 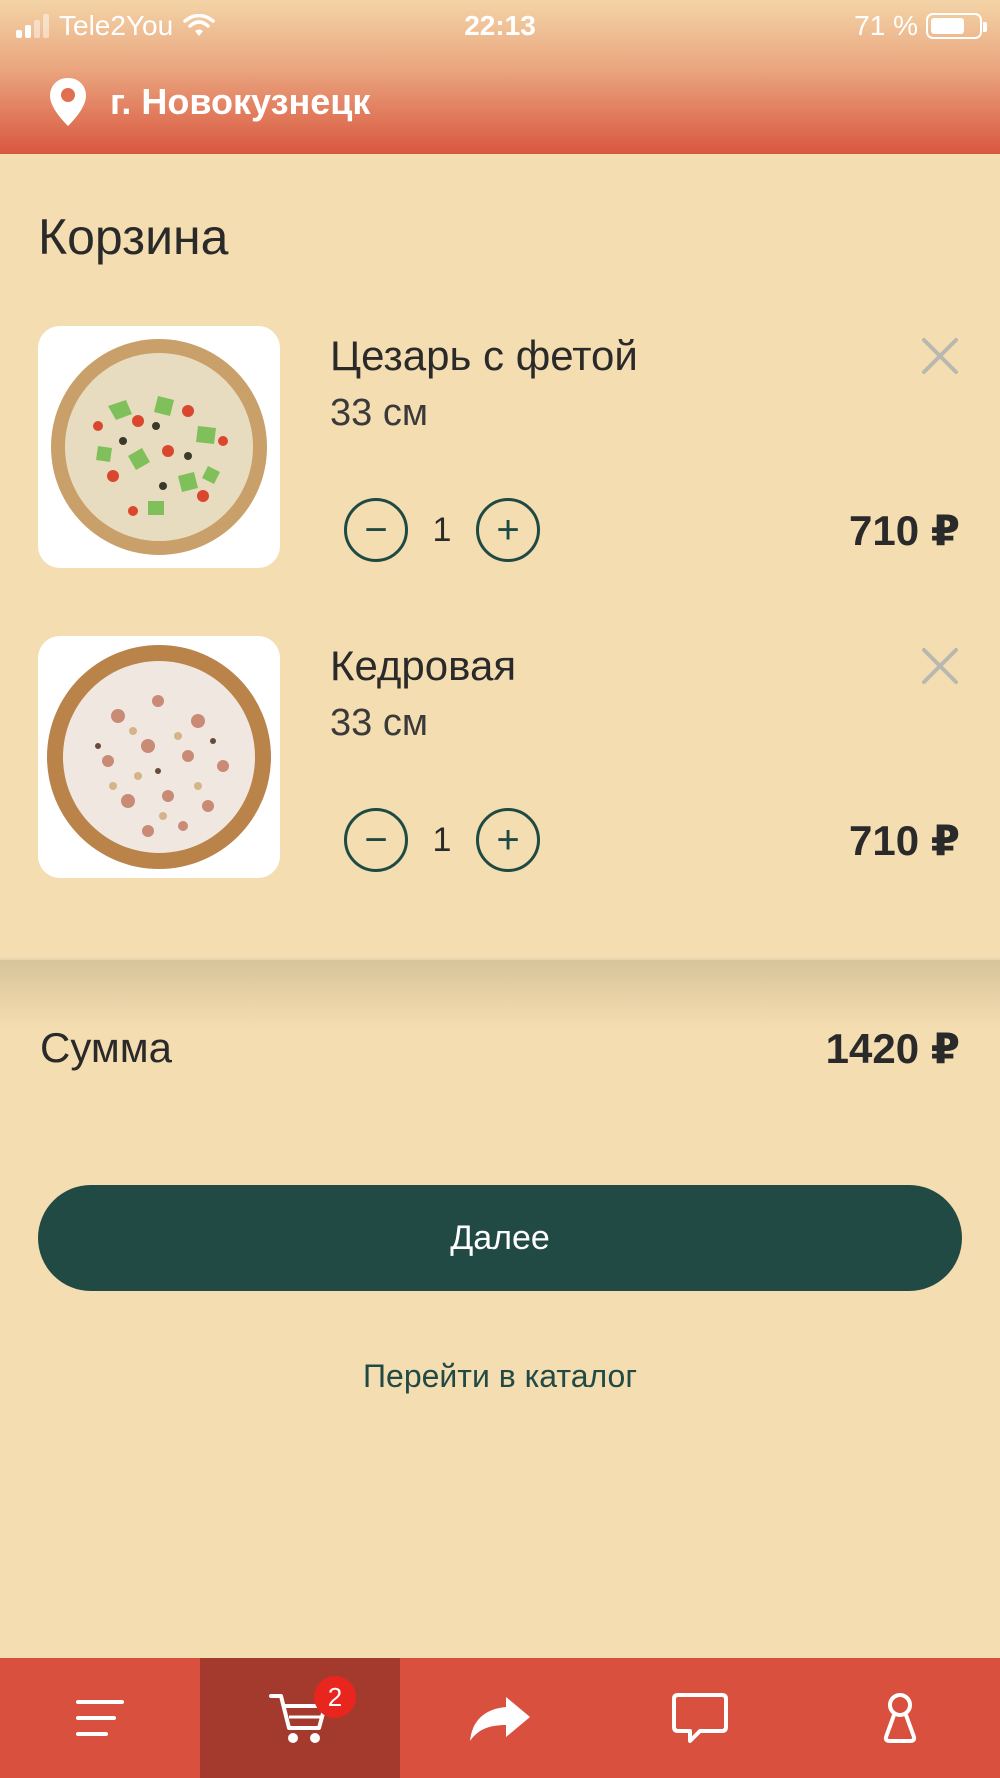 I want to click on status-time: 22:13, so click(x=500, y=25).